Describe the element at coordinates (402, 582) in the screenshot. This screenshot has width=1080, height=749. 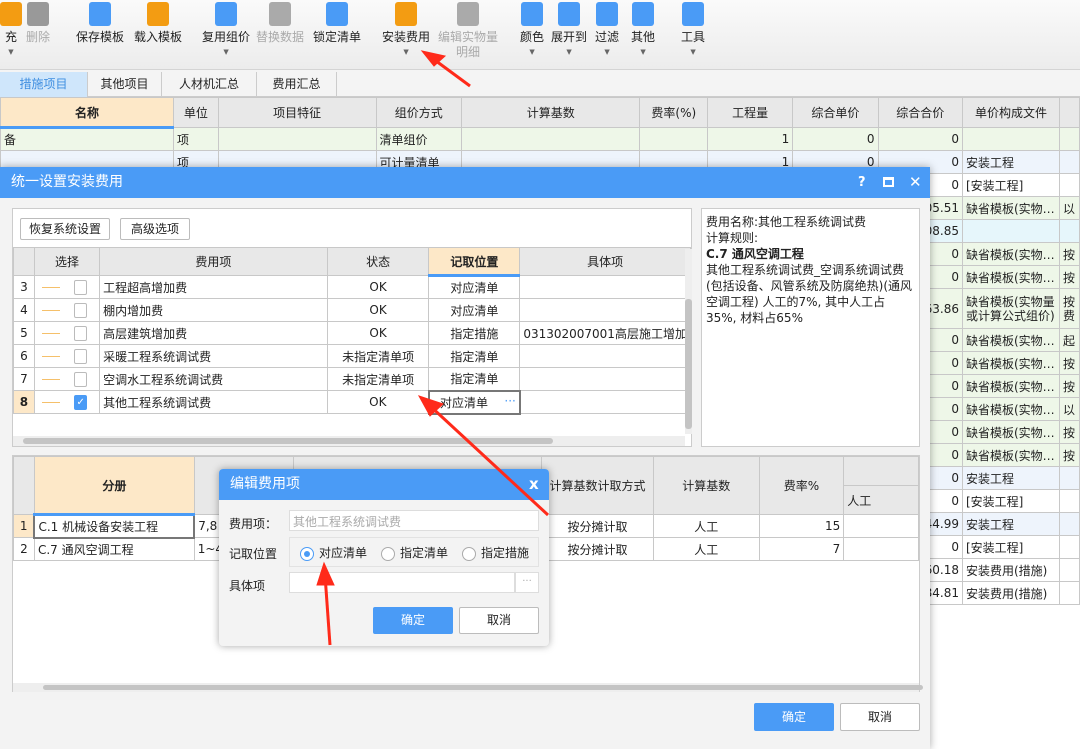
I see `specific-item-input` at that location.